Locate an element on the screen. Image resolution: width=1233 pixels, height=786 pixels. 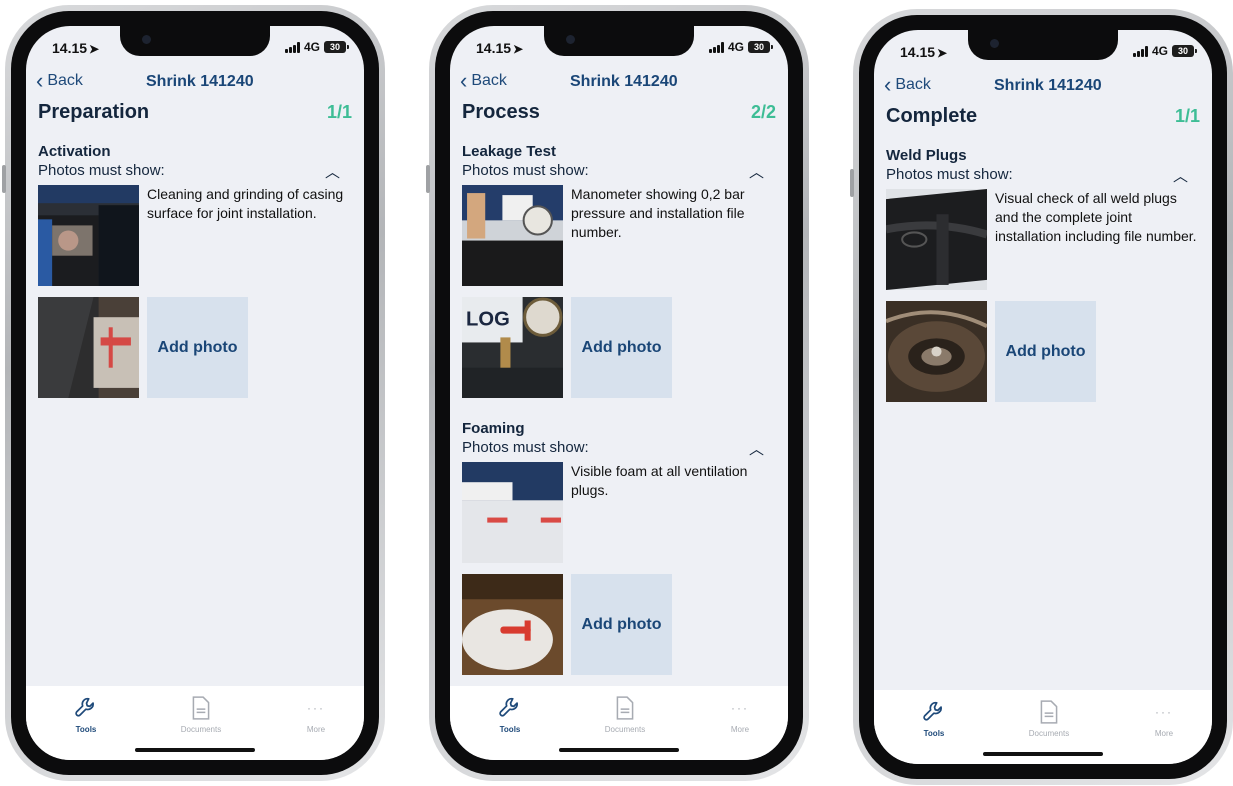
svg-text: LOG is located at coordinates (488, 319).